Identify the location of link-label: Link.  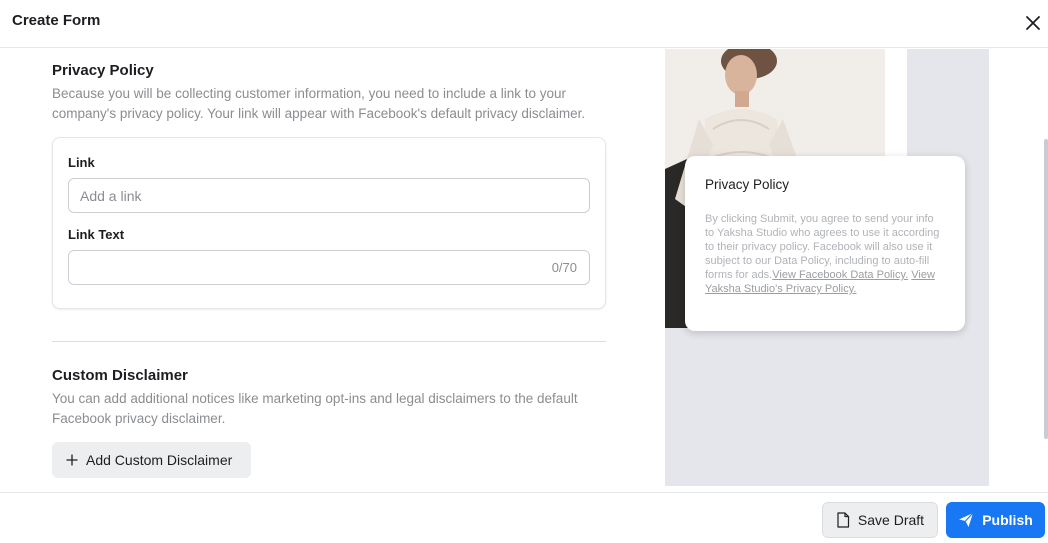
(81, 162).